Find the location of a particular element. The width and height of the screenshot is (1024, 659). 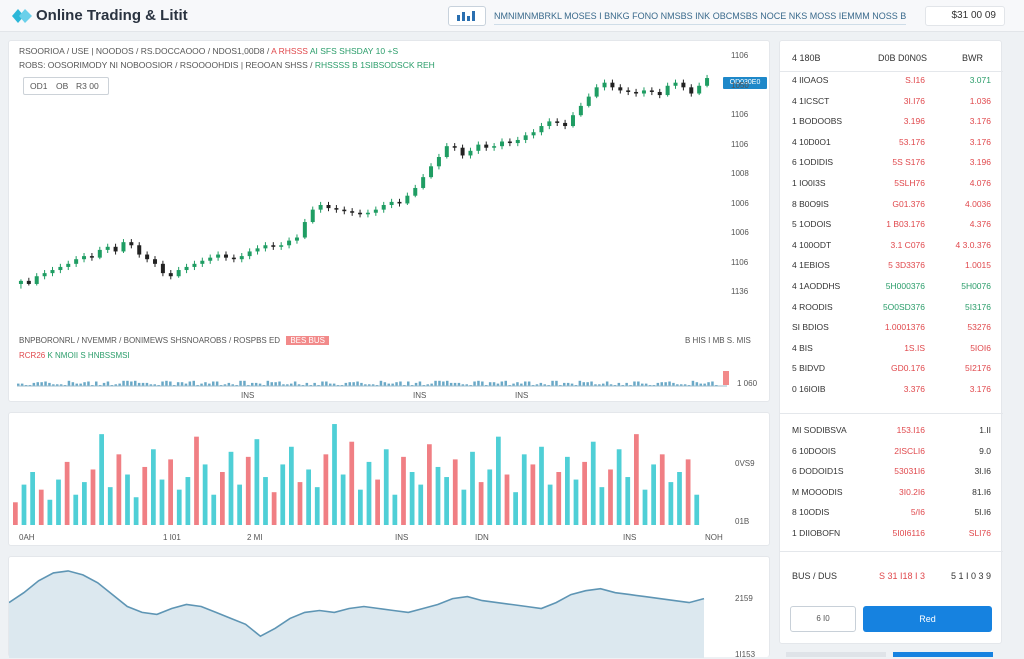

row-symbol: 6 10DOOIS is located at coordinates (814, 450).